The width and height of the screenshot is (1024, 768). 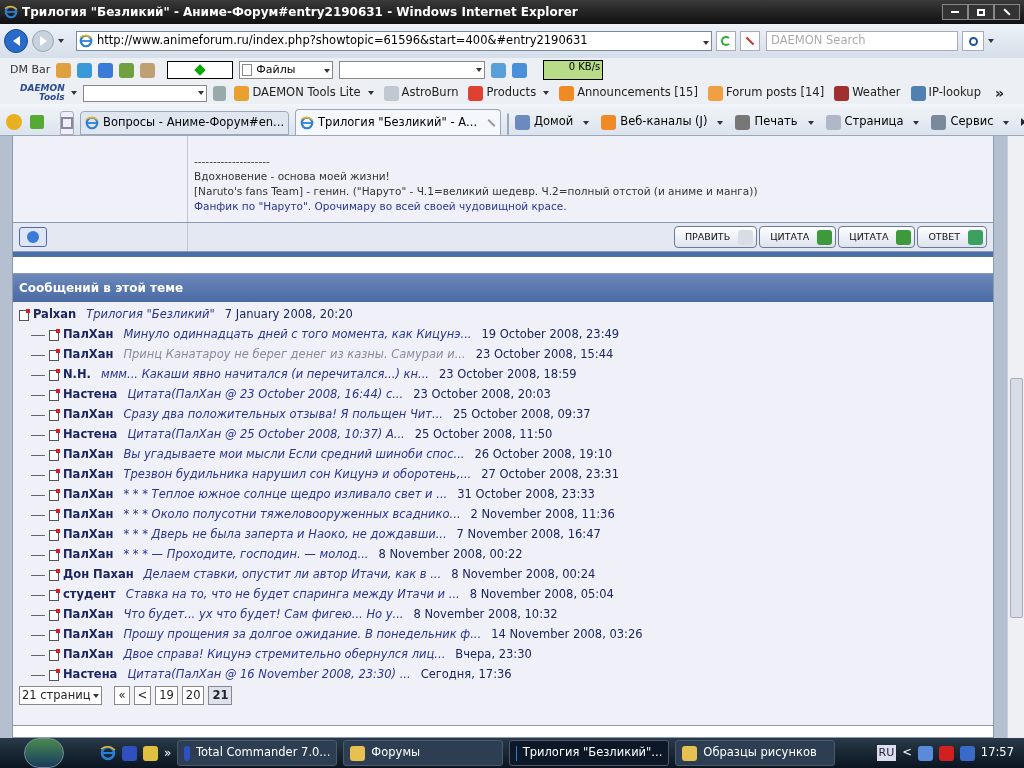 I want to click on toolbar-button: Forum posts [14], so click(x=766, y=93).